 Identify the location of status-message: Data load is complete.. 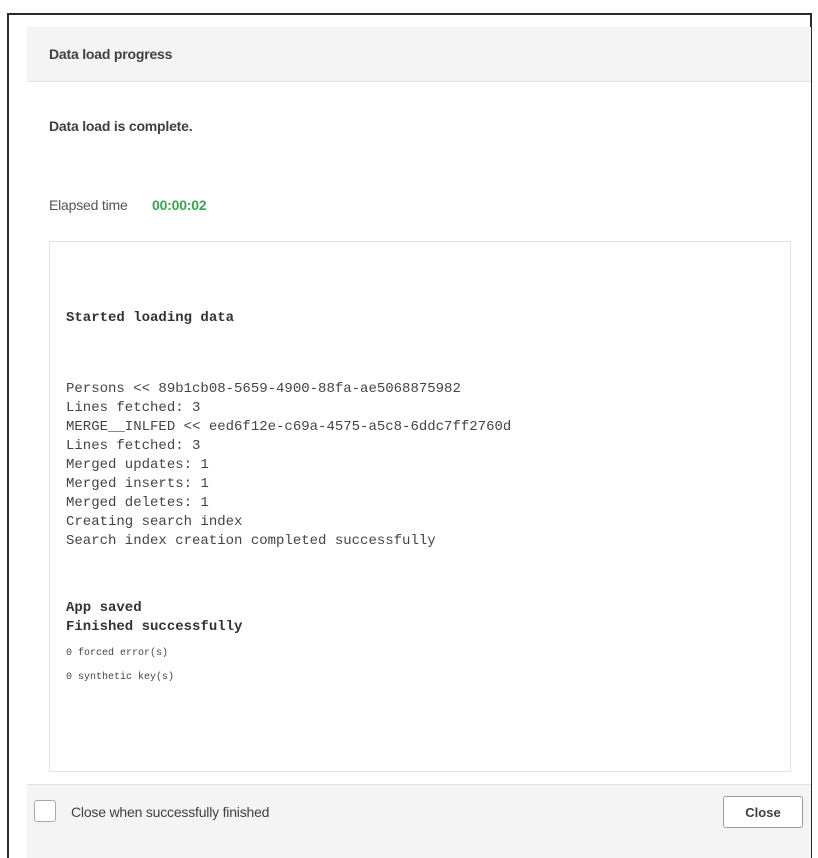
(121, 126).